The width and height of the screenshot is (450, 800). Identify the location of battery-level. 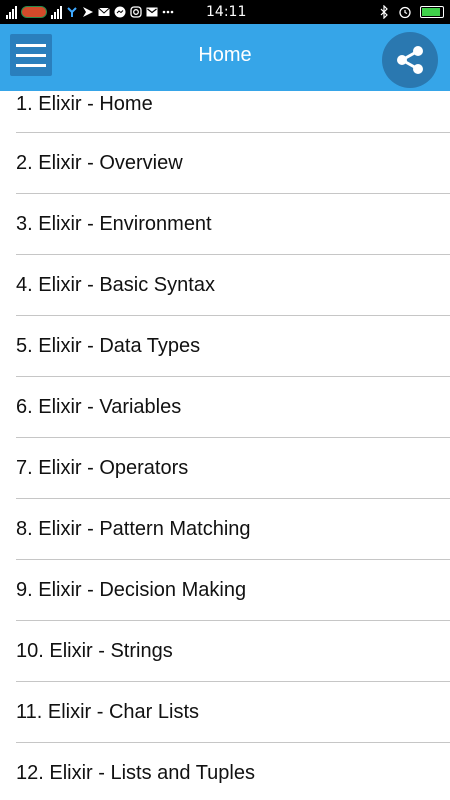
(431, 12).